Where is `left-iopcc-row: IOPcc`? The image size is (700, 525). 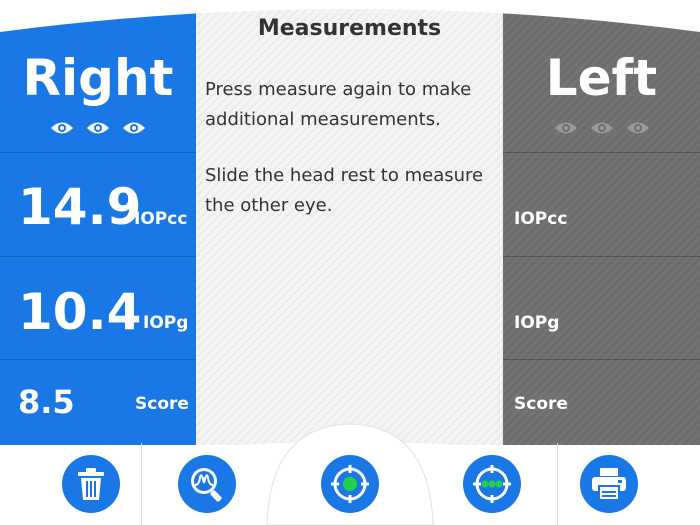 left-iopcc-row: IOPcc is located at coordinates (601, 204).